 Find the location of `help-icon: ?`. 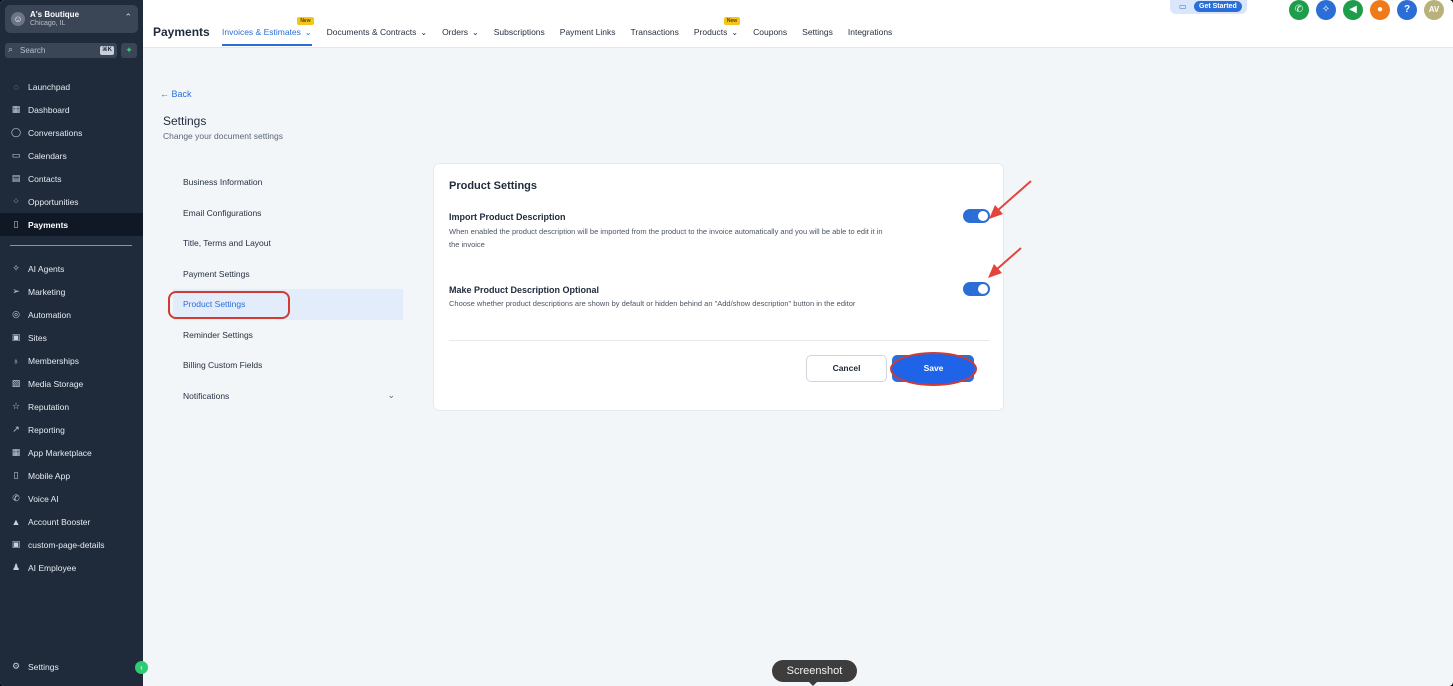

help-icon: ? is located at coordinates (1407, 10).